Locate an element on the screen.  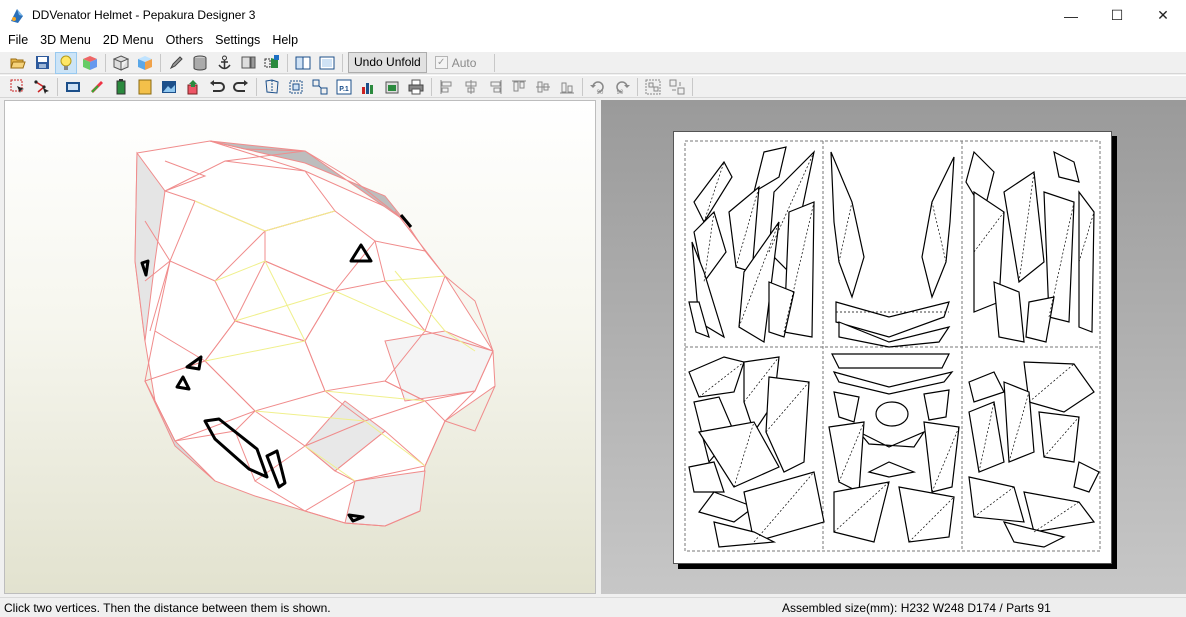
align-right-icon is located at coordinates (495, 87).